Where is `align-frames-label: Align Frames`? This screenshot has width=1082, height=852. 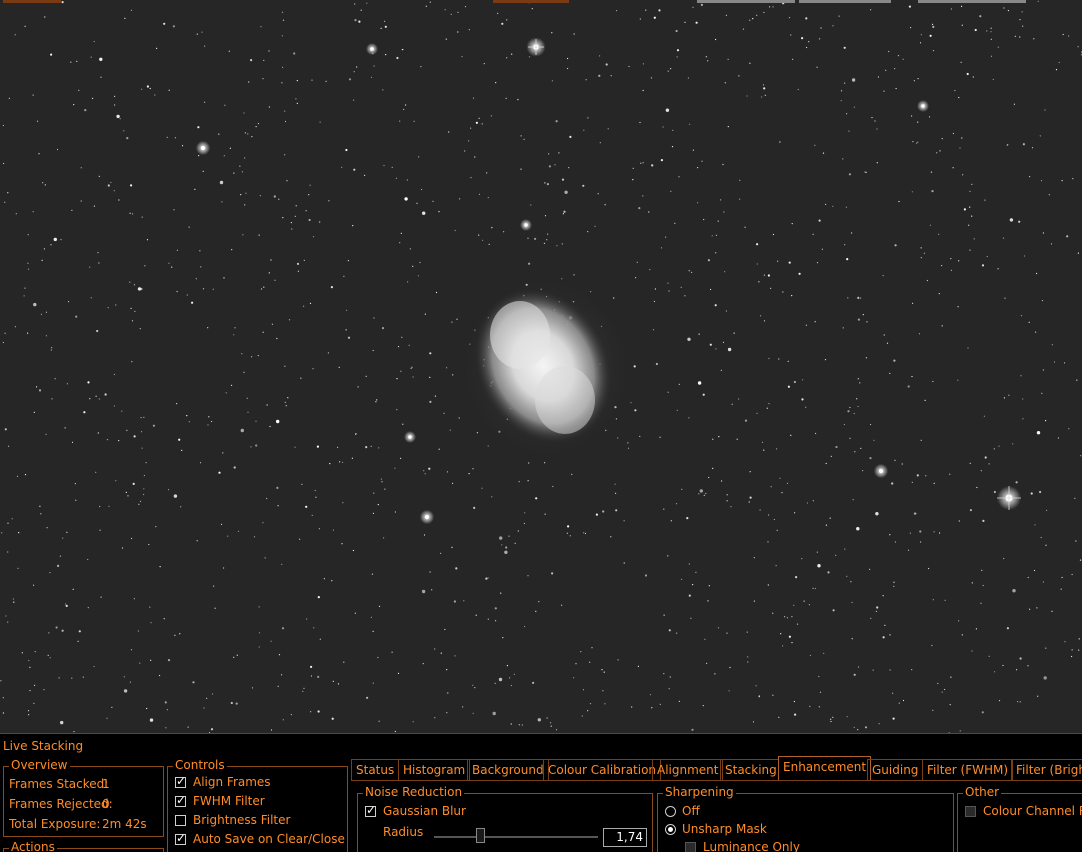
align-frames-label: Align Frames is located at coordinates (232, 782).